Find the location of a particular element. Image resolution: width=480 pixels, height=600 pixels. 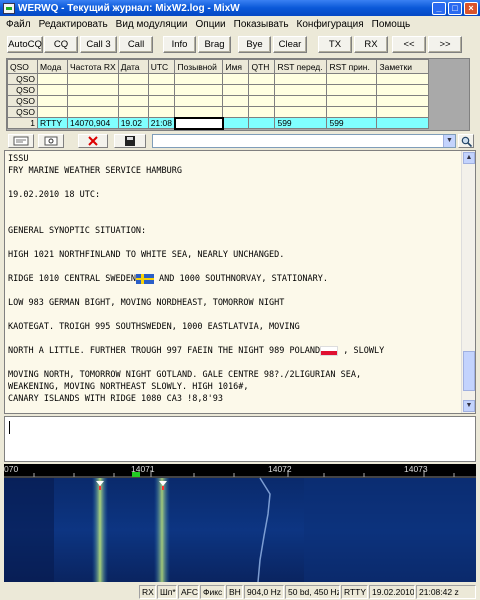

add-qso-icon is located at coordinates (21, 141).